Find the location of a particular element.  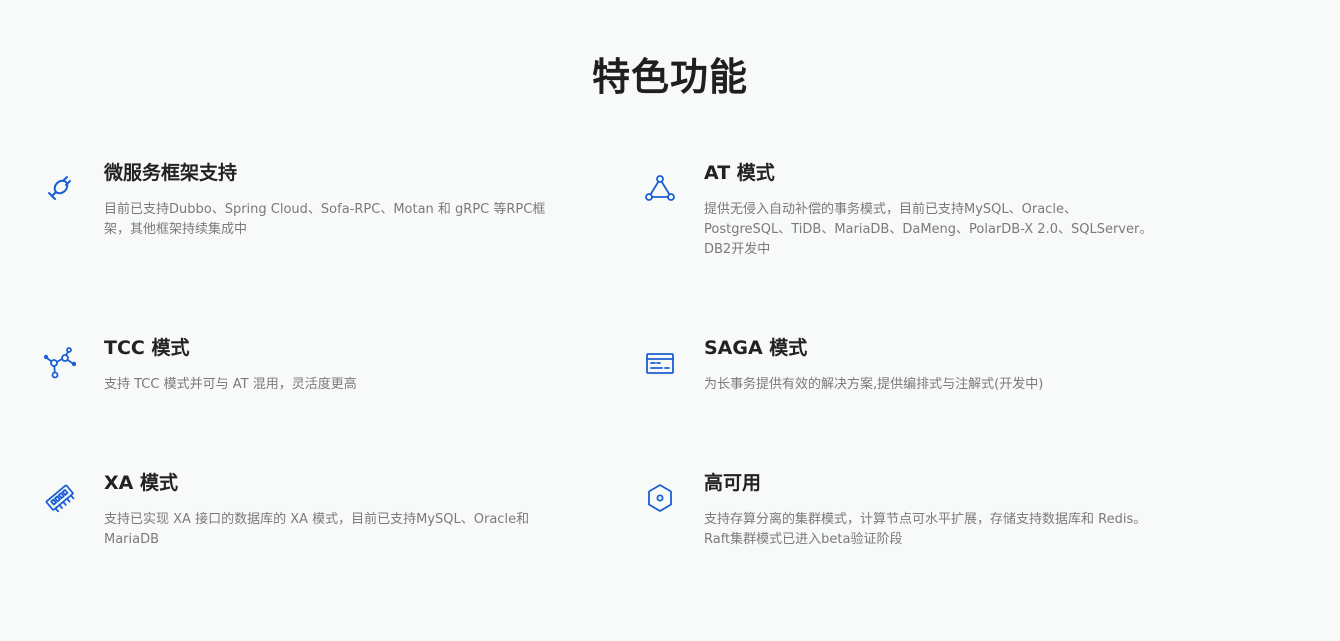

feature-title: 微服务框架支持 is located at coordinates (171, 173).